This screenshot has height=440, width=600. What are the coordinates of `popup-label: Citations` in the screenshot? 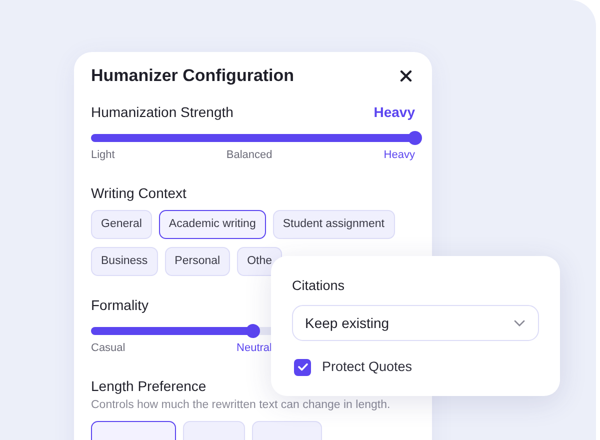 It's located at (319, 285).